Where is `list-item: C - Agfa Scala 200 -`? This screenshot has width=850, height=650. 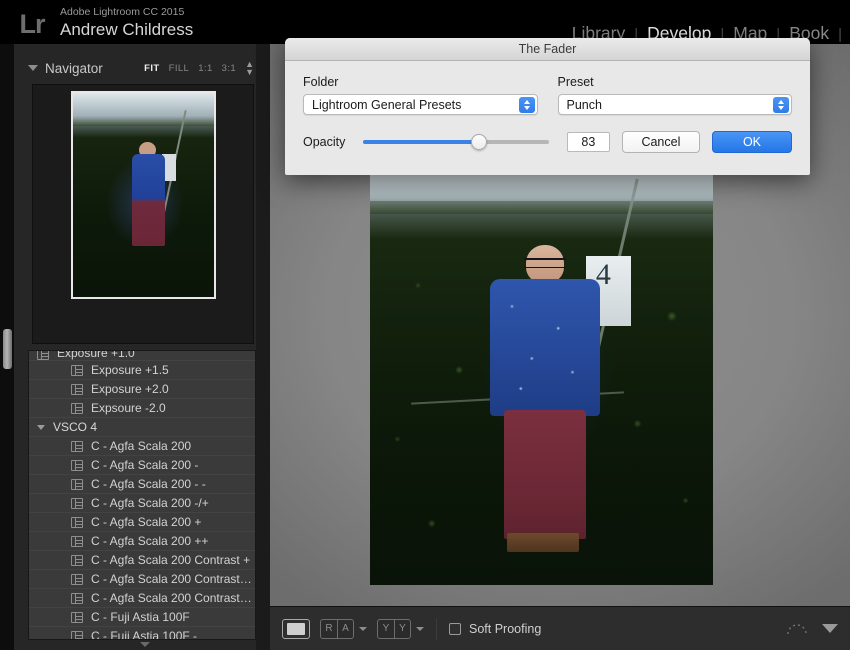 list-item: C - Agfa Scala 200 - is located at coordinates (142, 465).